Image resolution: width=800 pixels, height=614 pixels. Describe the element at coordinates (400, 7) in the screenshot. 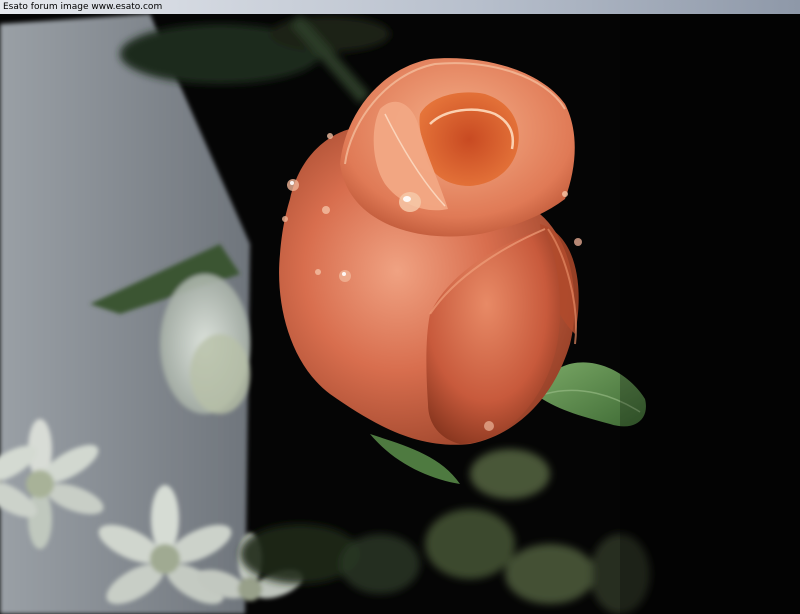

I see `watermark-bar: Esato forum image www.esato.com` at that location.